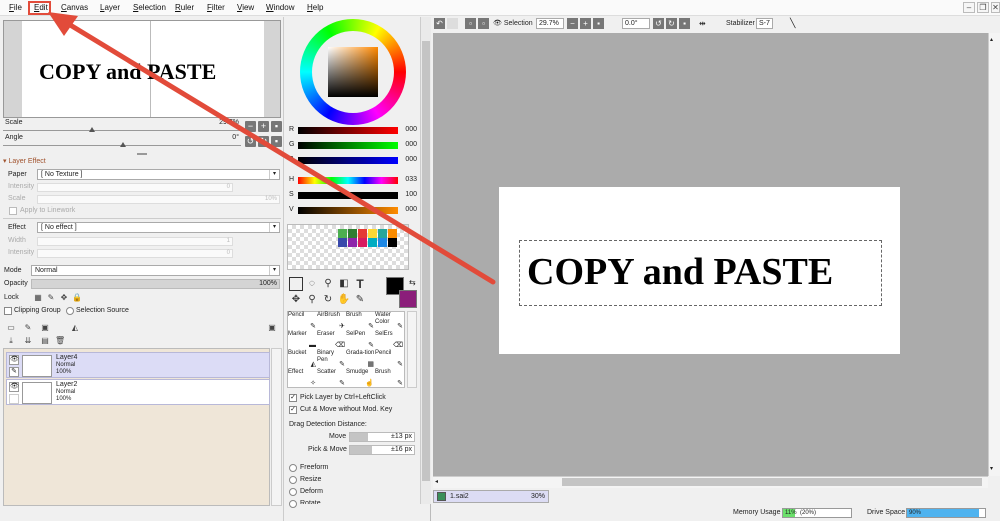 The image size is (1000, 521). Describe the element at coordinates (331, 340) in the screenshot. I see `brush-tool: Eraser ⌫` at that location.